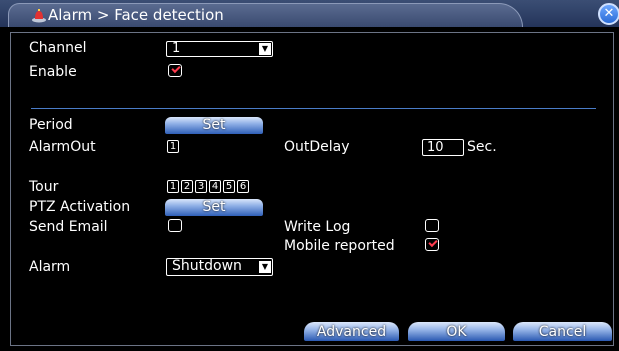 Image resolution: width=619 pixels, height=351 pixels. Describe the element at coordinates (201, 186) in the screenshot. I see `tour-channel-3: 3` at that location.